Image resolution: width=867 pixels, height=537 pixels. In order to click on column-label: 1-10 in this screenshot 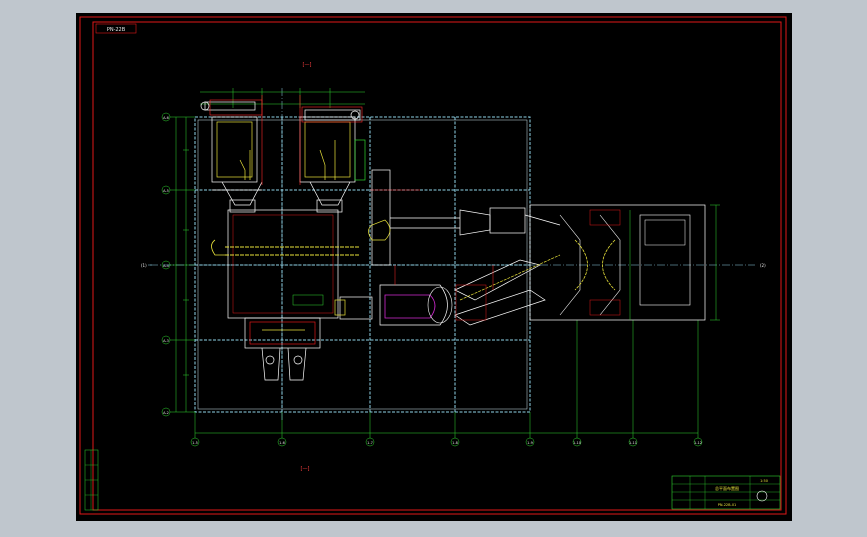, I will do `click(577, 443)`.